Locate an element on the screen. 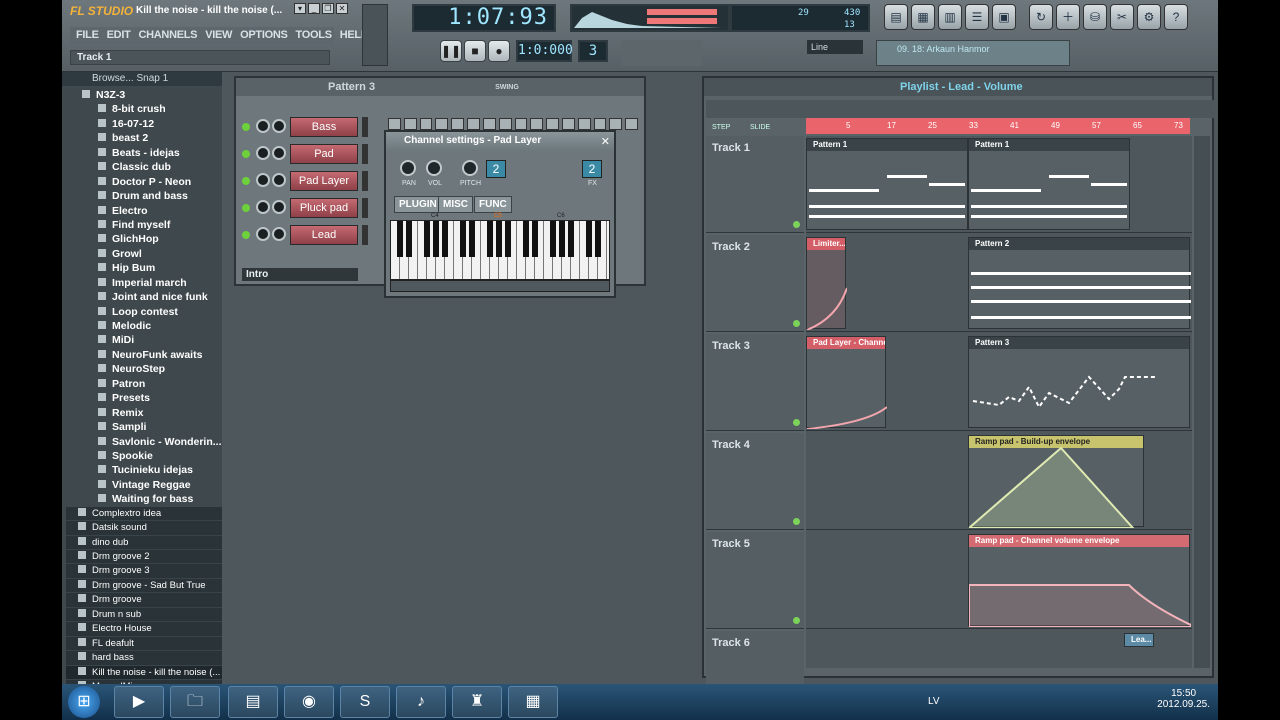  wrench-icon: ⚙ is located at coordinates (1149, 17).